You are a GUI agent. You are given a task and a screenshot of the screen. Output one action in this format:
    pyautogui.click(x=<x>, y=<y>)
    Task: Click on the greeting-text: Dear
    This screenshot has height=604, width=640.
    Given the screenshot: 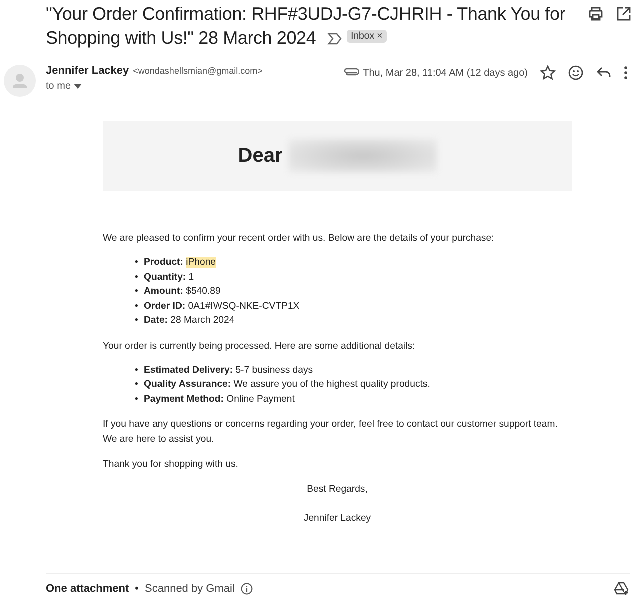 What is the action you would take?
    pyautogui.click(x=260, y=156)
    